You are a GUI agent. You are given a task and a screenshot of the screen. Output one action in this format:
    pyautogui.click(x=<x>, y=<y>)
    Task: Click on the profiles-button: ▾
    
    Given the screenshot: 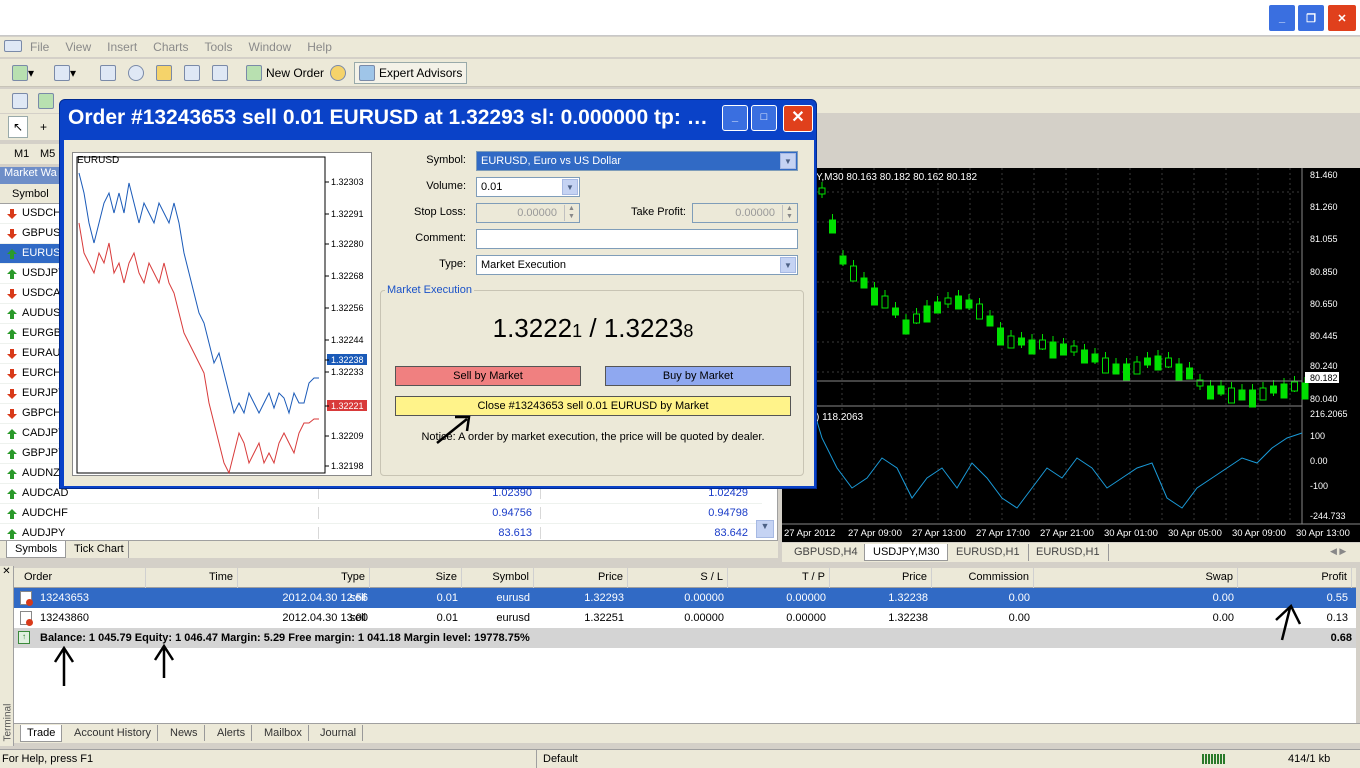 What is the action you would take?
    pyautogui.click(x=65, y=73)
    